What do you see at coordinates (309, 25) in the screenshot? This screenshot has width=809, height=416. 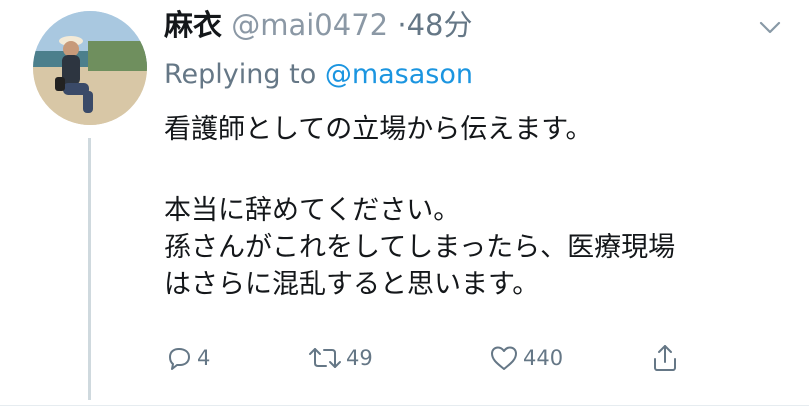 I see `user-handle: @mai0472` at bounding box center [309, 25].